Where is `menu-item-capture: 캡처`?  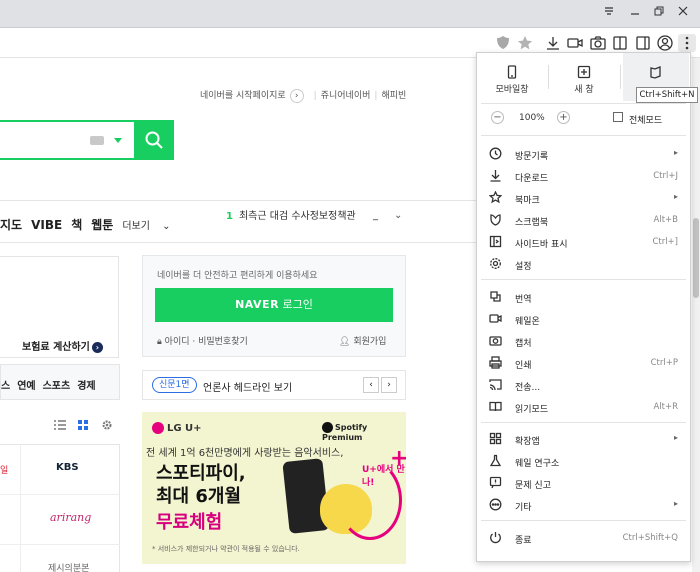
menu-item-capture: 캡처 is located at coordinates (583, 341).